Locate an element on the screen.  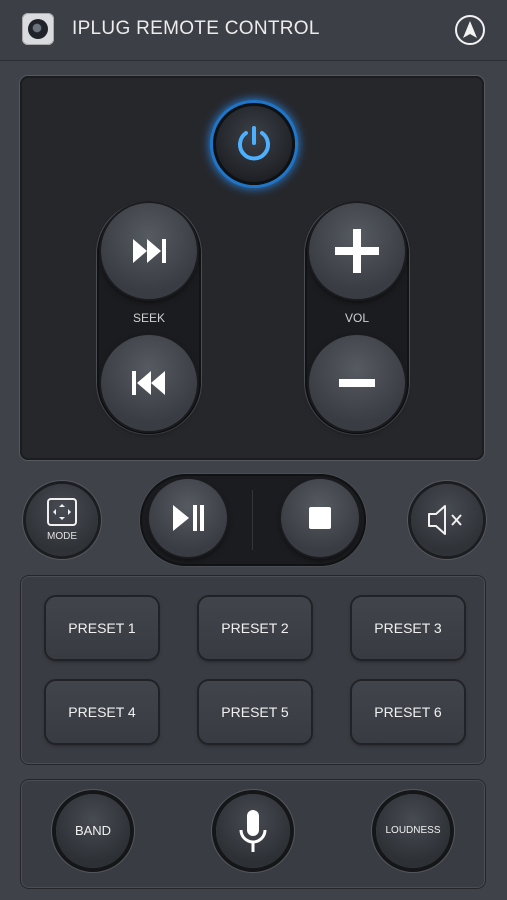
minus-icon is located at coordinates (357, 383).